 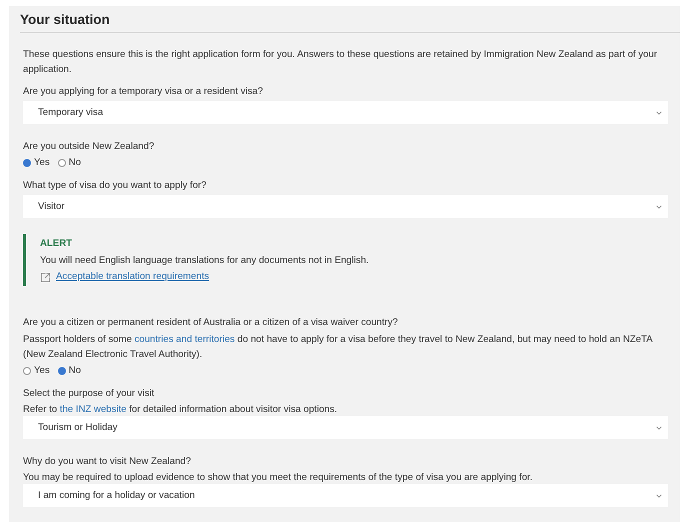 What do you see at coordinates (45, 277) in the screenshot?
I see `external-link-icon` at bounding box center [45, 277].